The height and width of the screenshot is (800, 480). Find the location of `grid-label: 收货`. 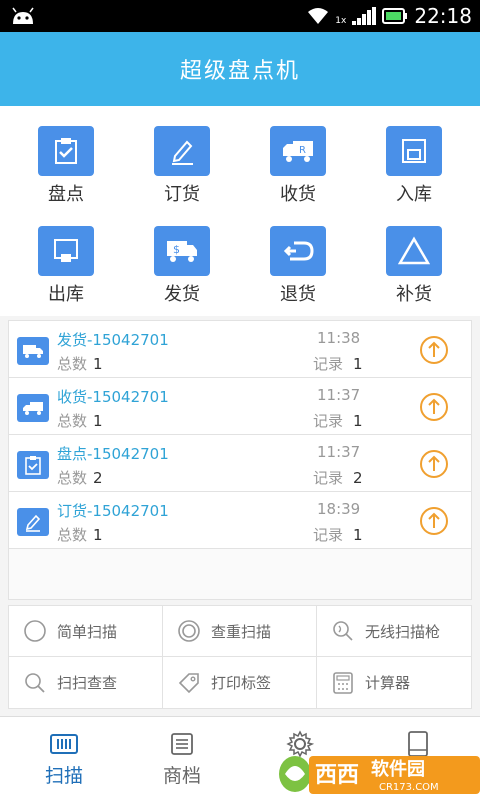

grid-label: 收货 is located at coordinates (298, 194).